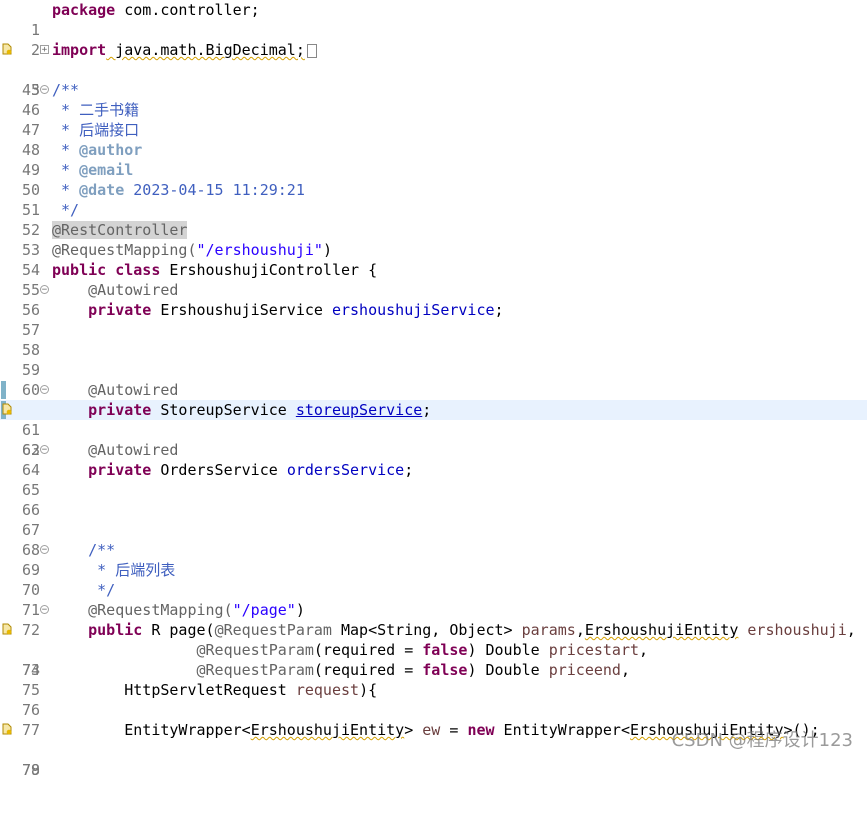 The height and width of the screenshot is (820, 867). What do you see at coordinates (433, 199) in the screenshot?
I see `code-line-51: 51 * @date 2023-04-15 11:29:21` at bounding box center [433, 199].